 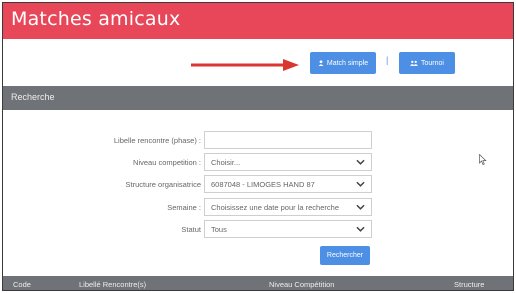 I want to click on page-title: Matches amicaux, so click(x=96, y=19).